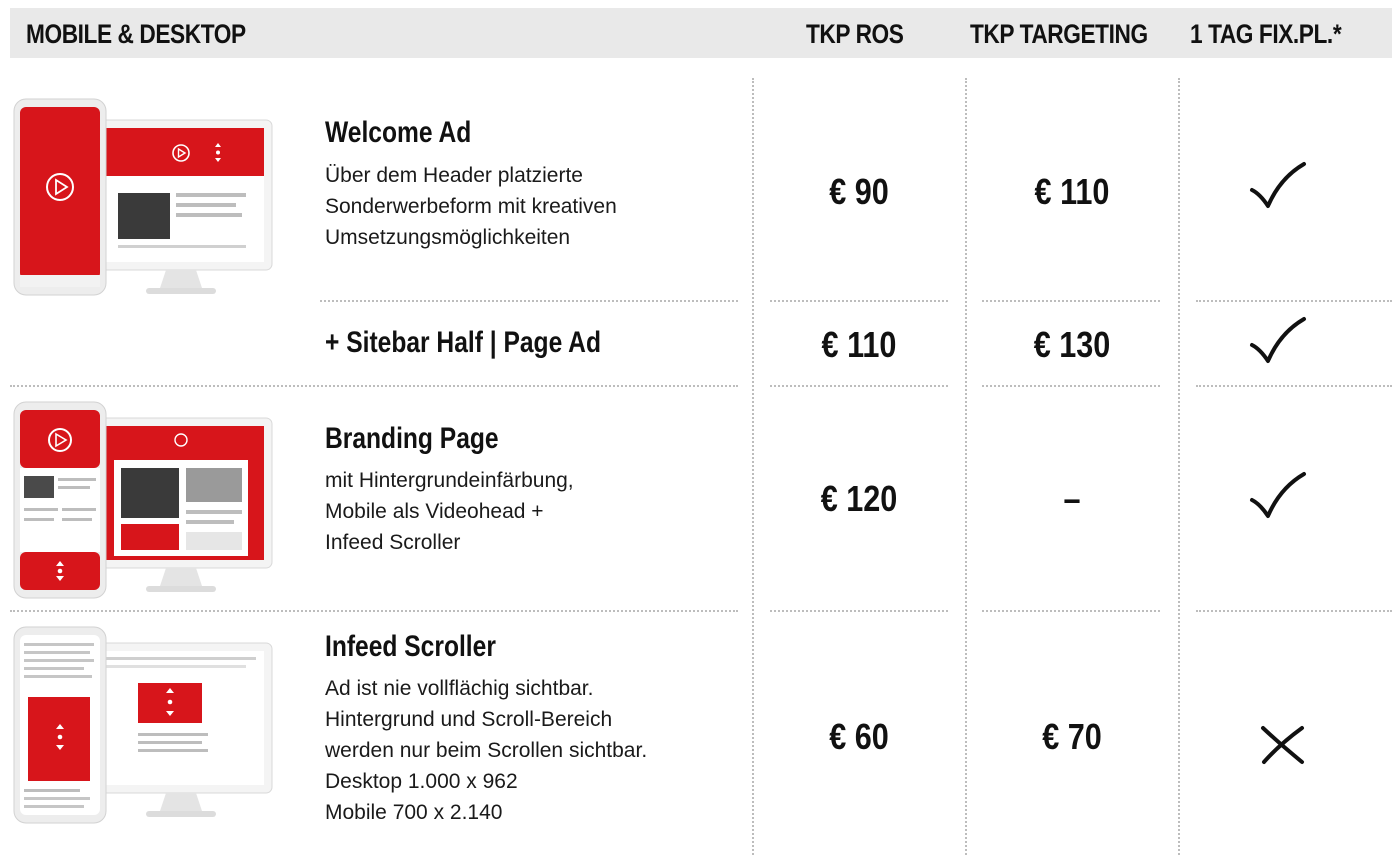 The image size is (1392, 855). Describe the element at coordinates (448, 237) in the screenshot. I see `product-description-line: Umsetzungsmöglichkeiten` at that location.